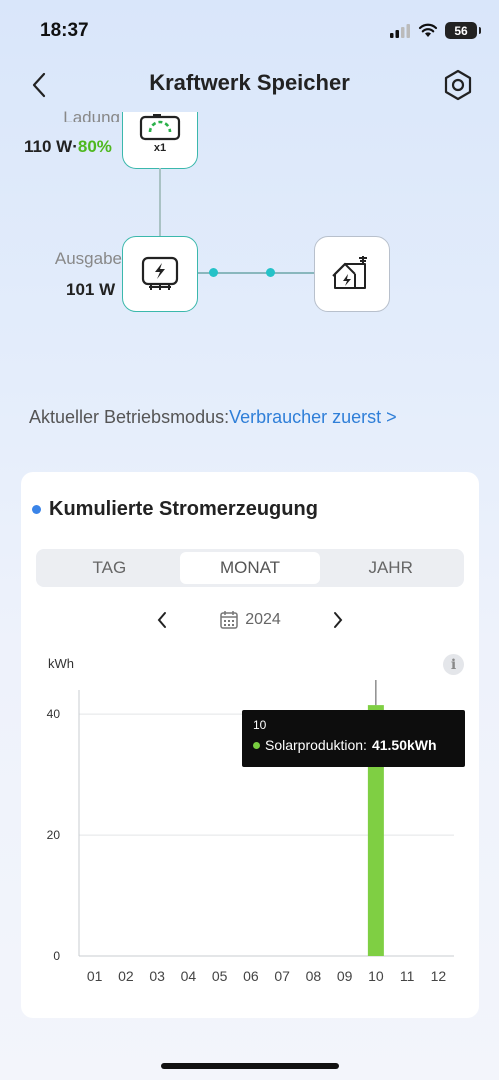  What do you see at coordinates (313, 417) in the screenshot?
I see `mode-link: Verbraucher zuerst >` at bounding box center [313, 417].